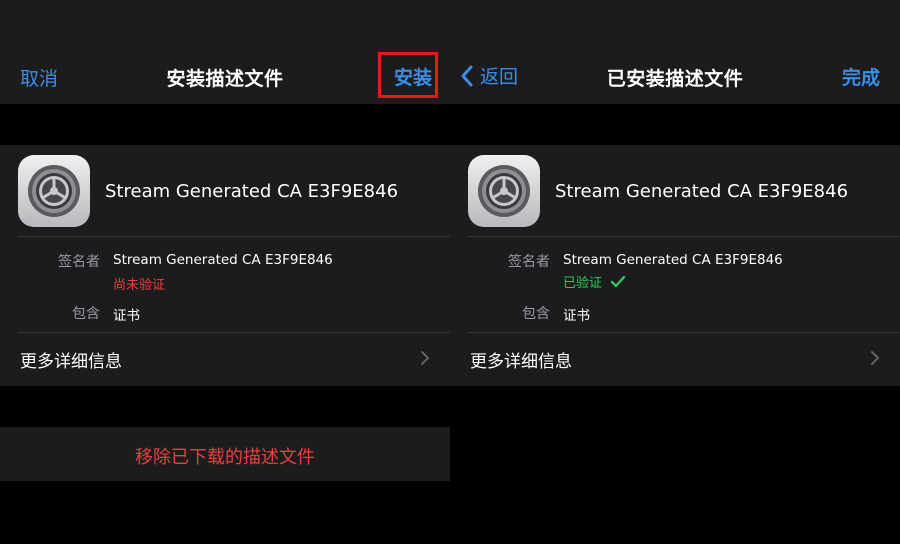 The width and height of the screenshot is (900, 544). I want to click on verified-status: 已验证, so click(594, 281).